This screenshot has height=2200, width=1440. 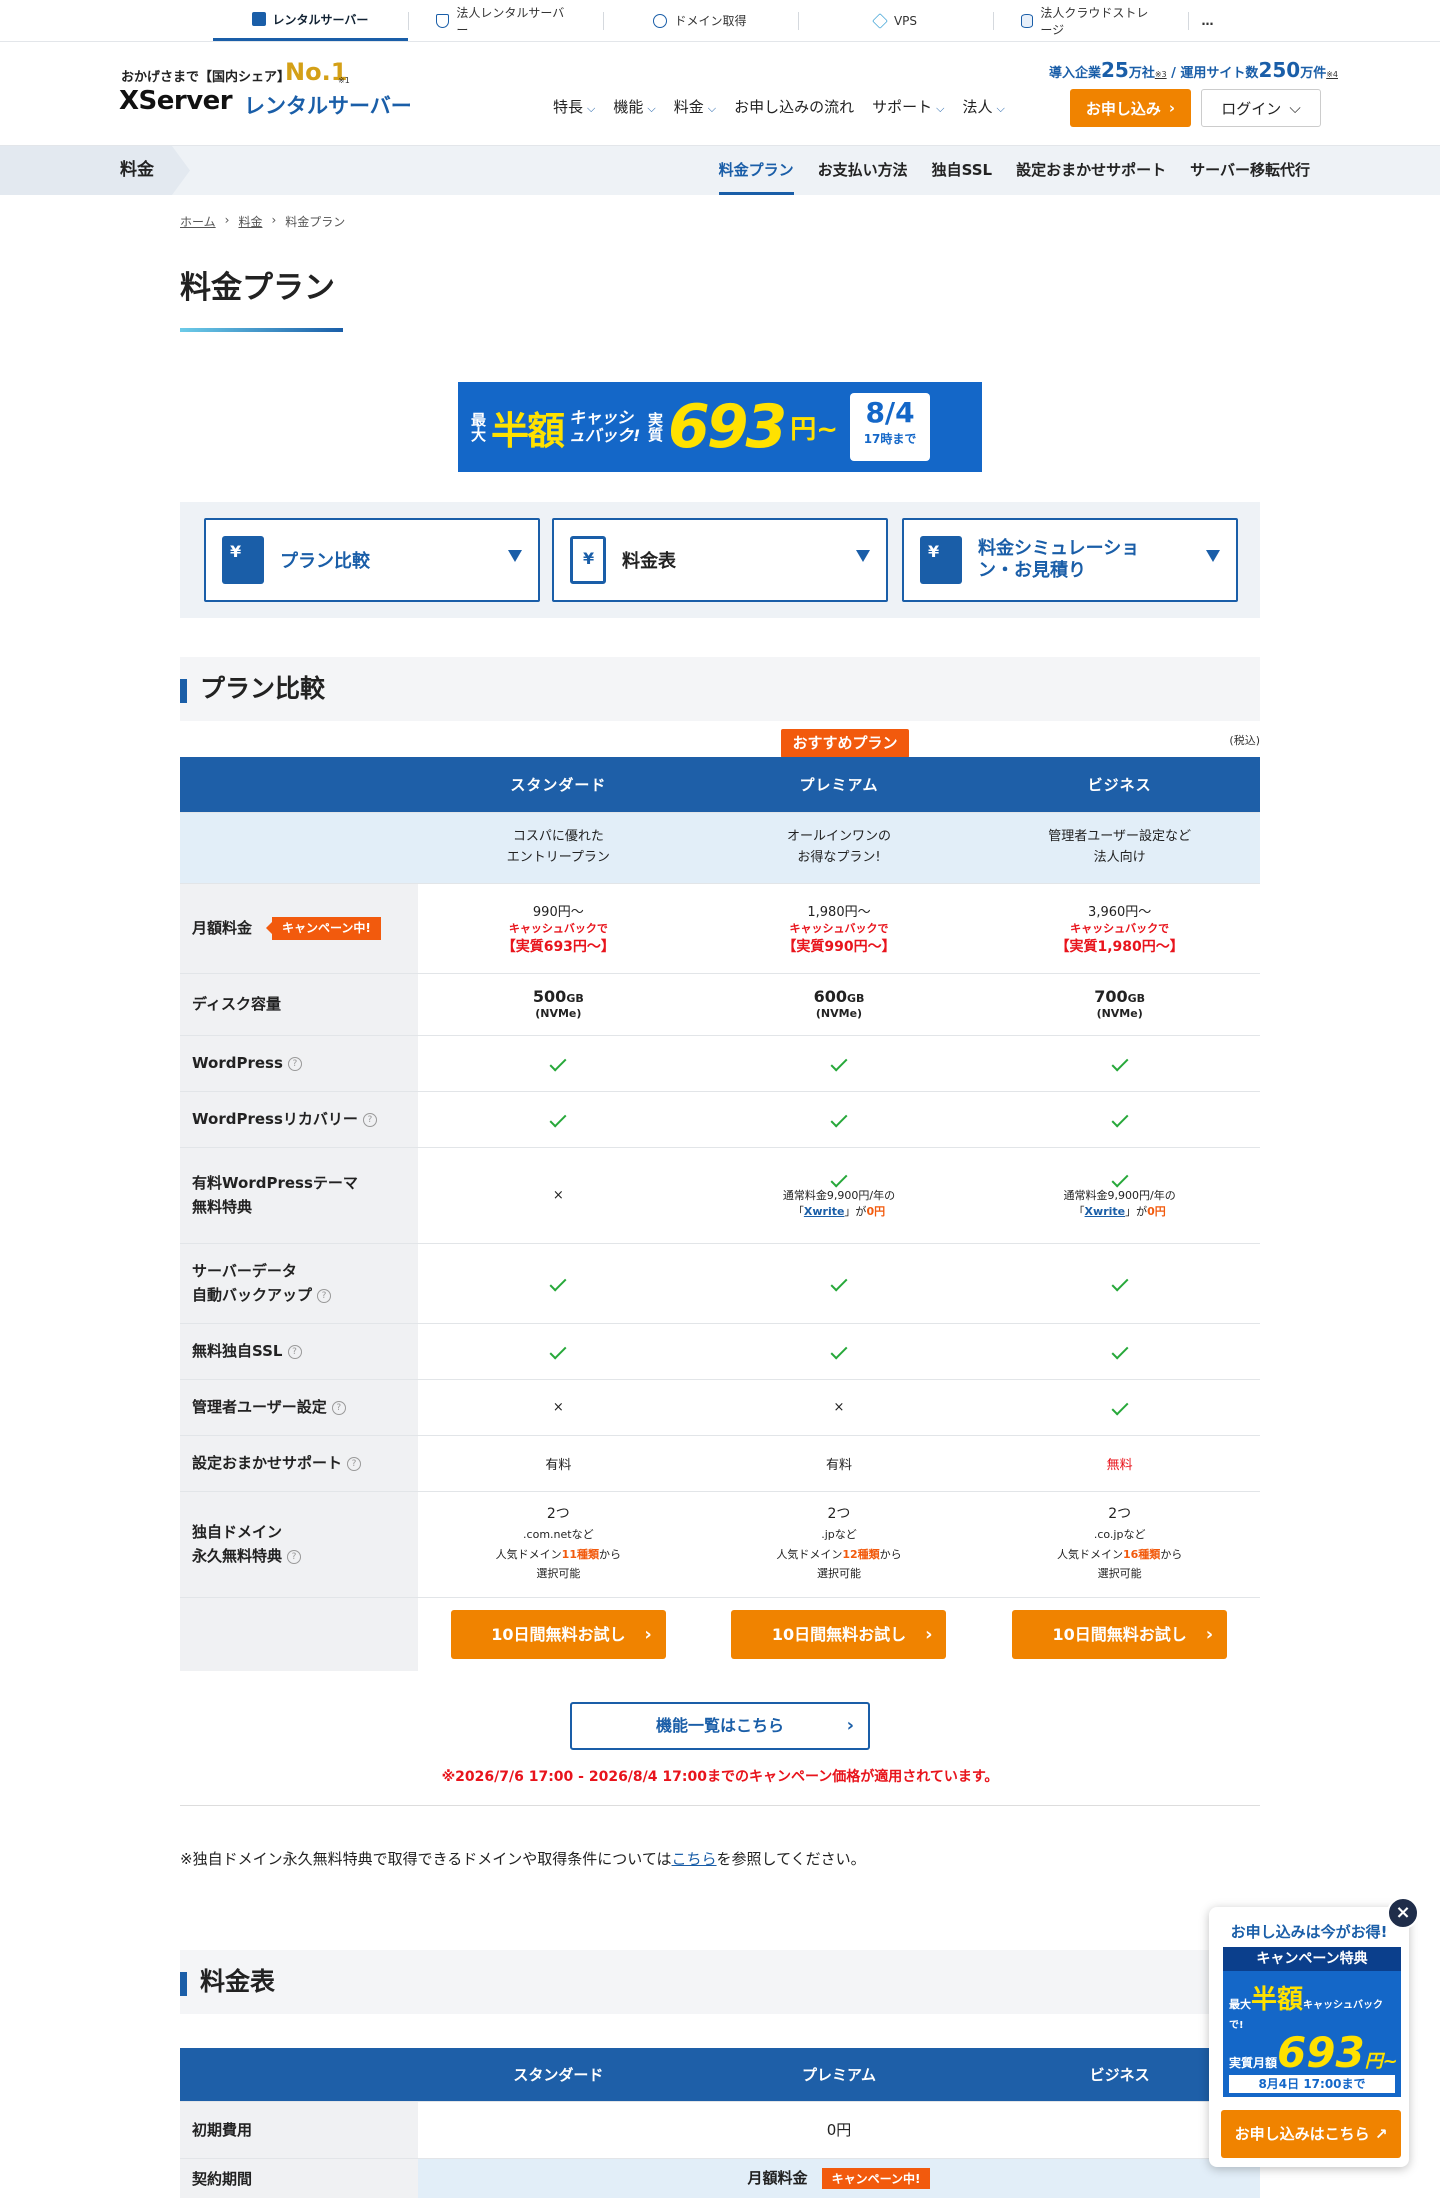 I want to click on nav-functions: 機能 ⌵, so click(x=634, y=106).